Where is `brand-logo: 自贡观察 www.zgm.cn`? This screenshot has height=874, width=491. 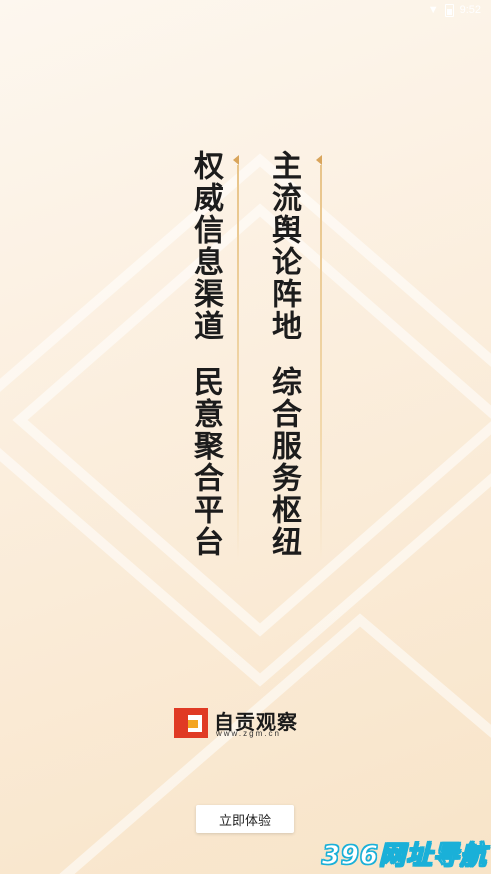
brand-logo: 自贡观察 www.zgm.cn is located at coordinates (246, 724).